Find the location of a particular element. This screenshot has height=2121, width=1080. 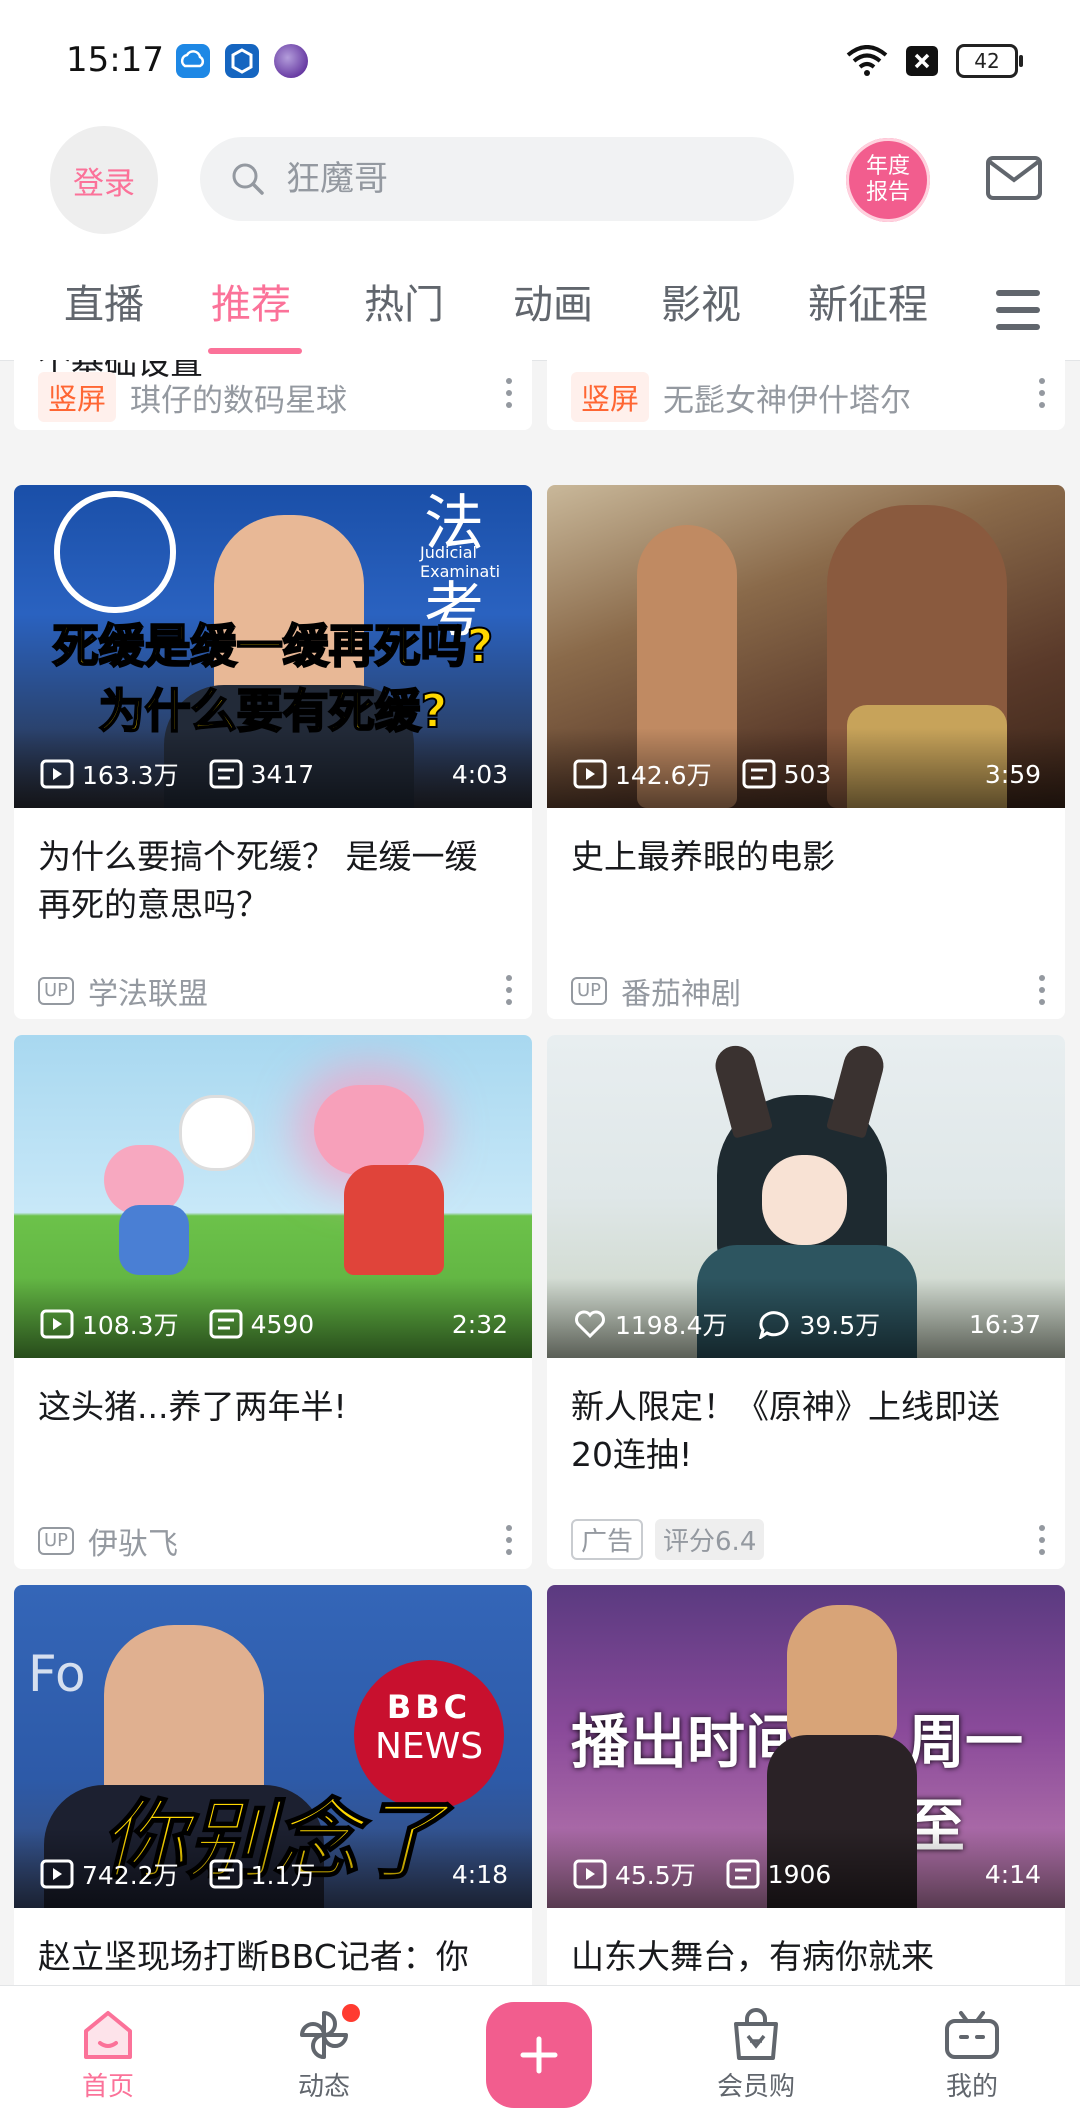

top-header: 登录 年度 报告 直播 推荐 热门 动画 影视 新征程 is located at coordinates (540, 241).